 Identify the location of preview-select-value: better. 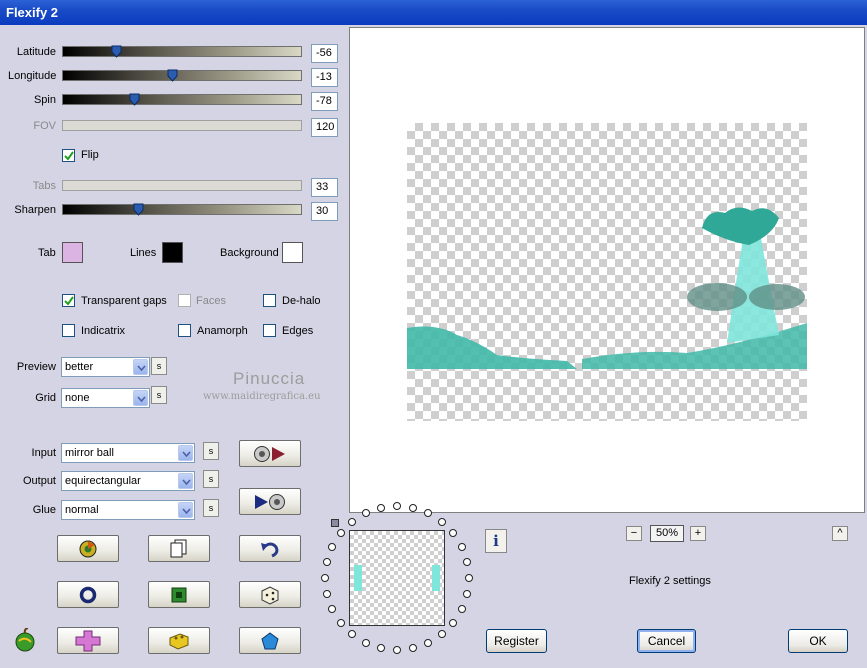
(79, 367).